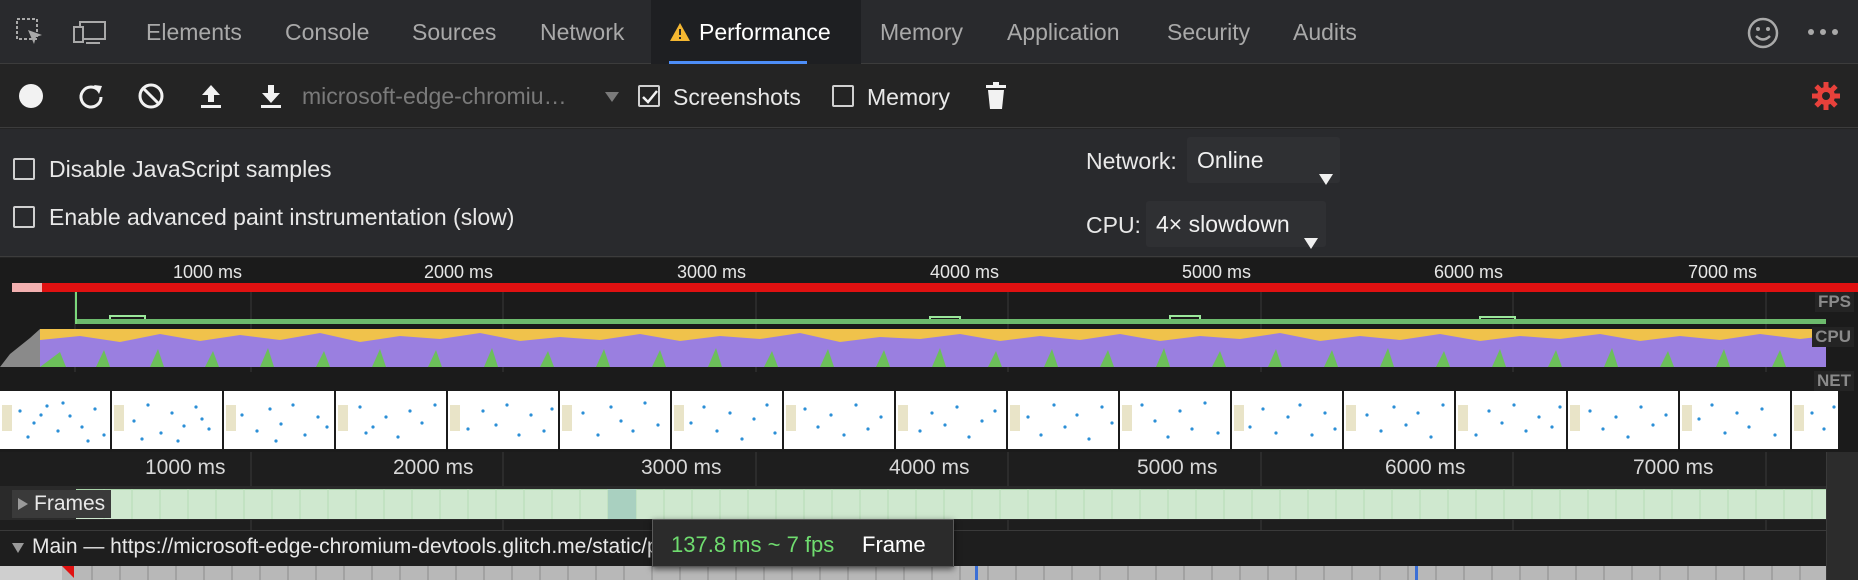  Describe the element at coordinates (843, 96) in the screenshot. I see `memory-checkbox` at that location.